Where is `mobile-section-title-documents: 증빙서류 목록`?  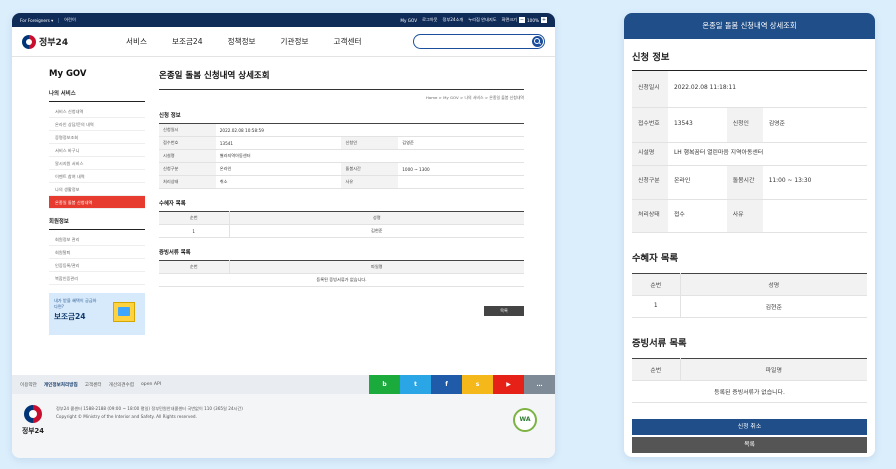 mobile-section-title-documents: 증빙서류 목록 is located at coordinates (659, 343).